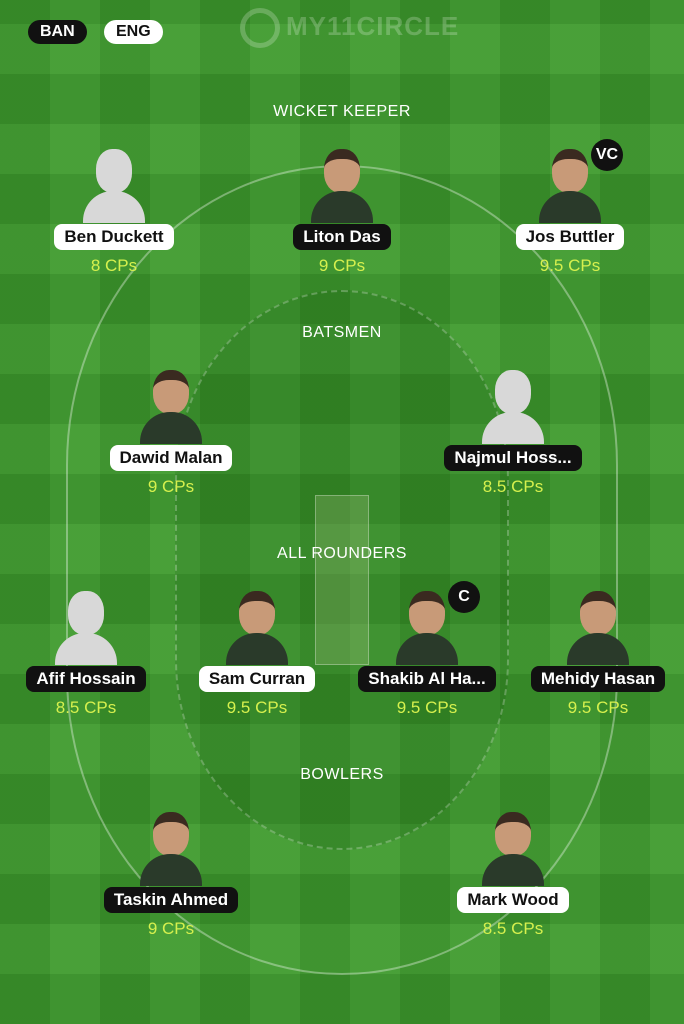 Image resolution: width=684 pixels, height=1024 pixels. Describe the element at coordinates (257, 679) in the screenshot. I see `player-name: Sam Curran` at that location.